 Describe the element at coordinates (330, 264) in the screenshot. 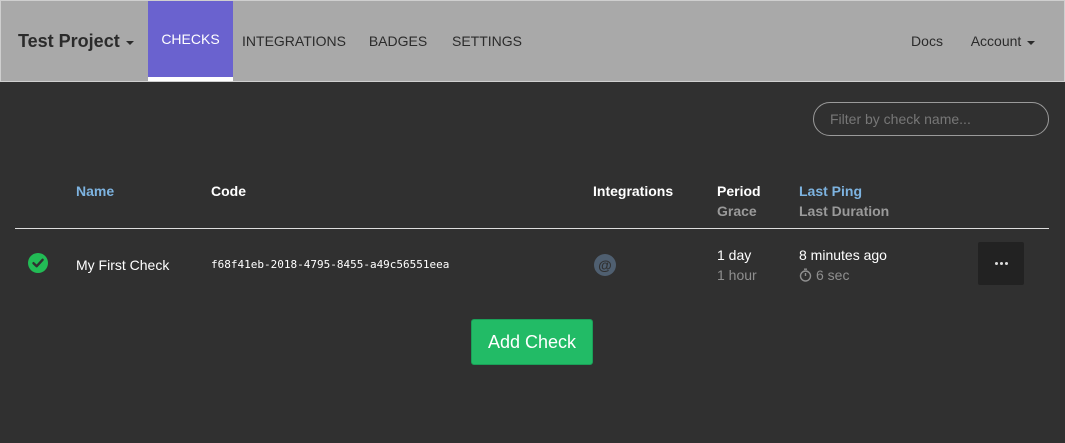

I see `check-code: f68f41eb-2018-4795-8455-a49c56551eea` at that location.